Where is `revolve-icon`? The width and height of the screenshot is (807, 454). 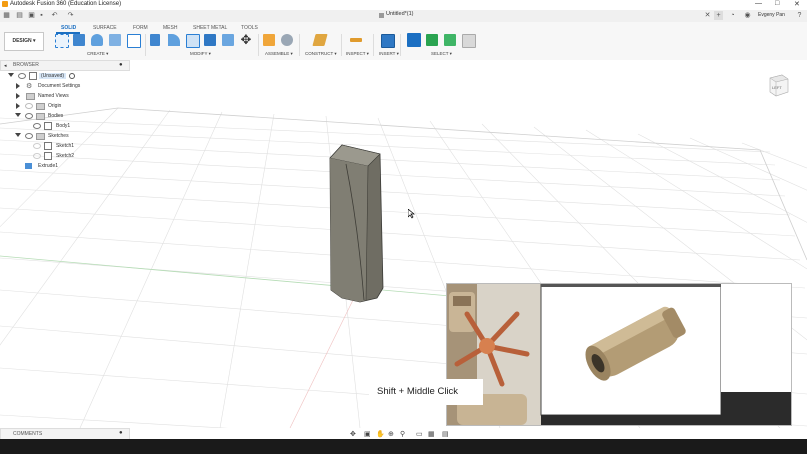 revolve-icon is located at coordinates (97, 40).